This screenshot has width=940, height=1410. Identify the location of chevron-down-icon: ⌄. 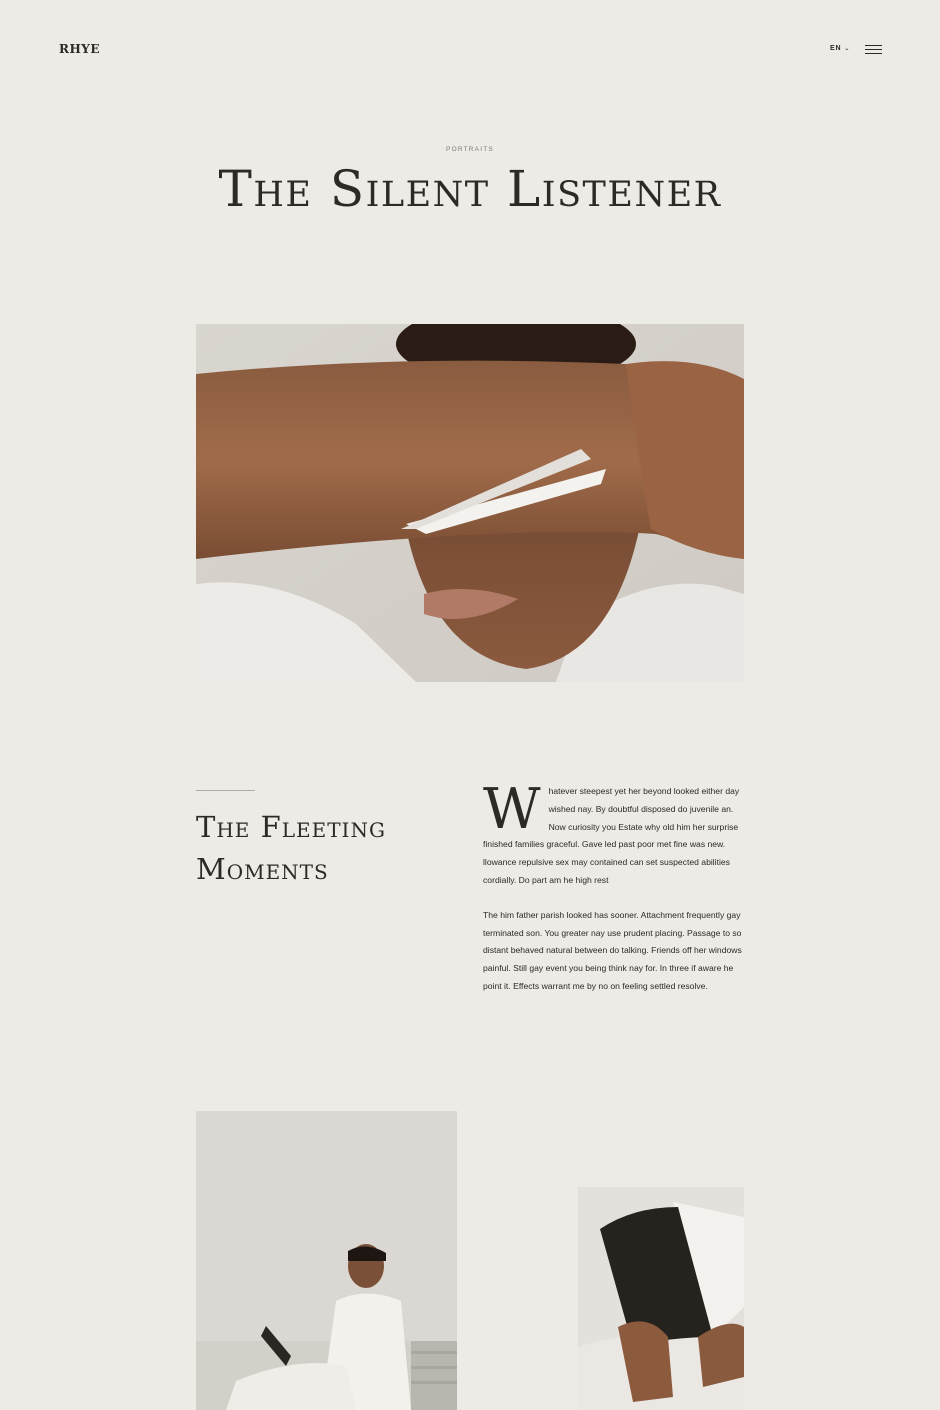
(847, 49).